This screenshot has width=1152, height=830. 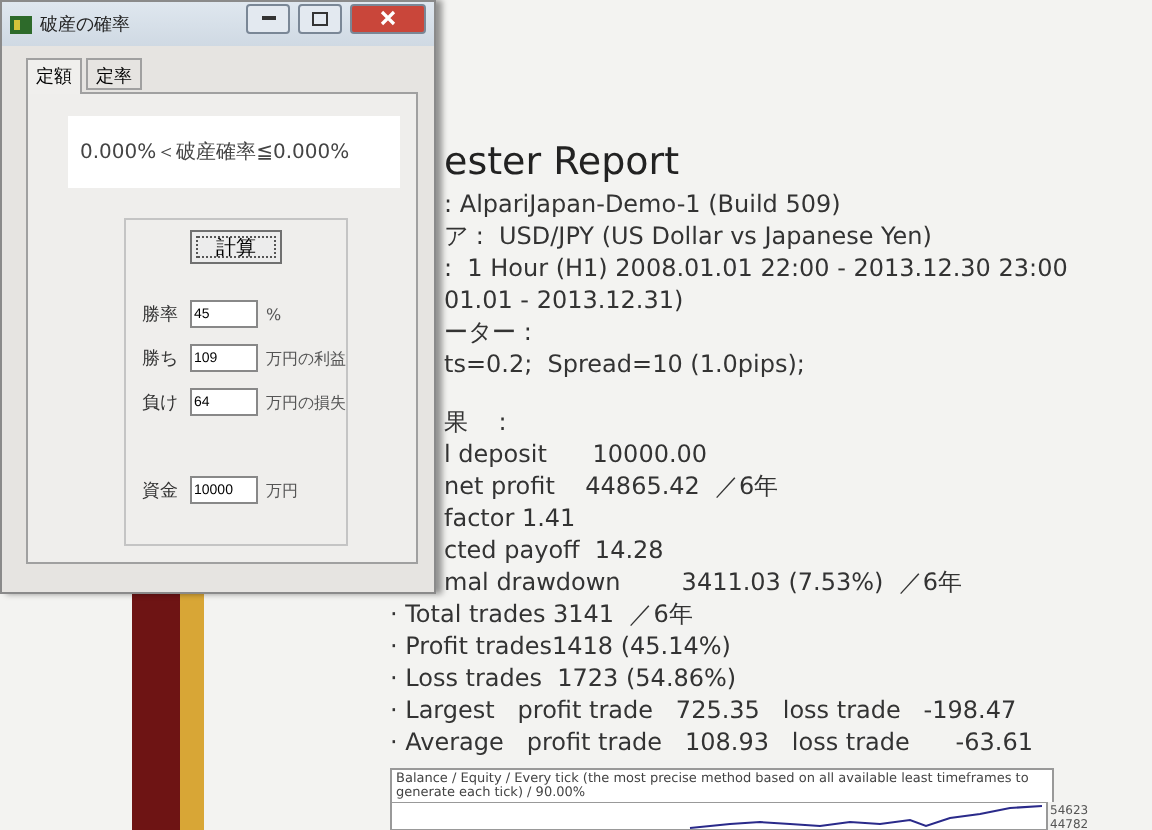 I want to click on report-line: cted payoff 14.28, so click(x=554, y=550).